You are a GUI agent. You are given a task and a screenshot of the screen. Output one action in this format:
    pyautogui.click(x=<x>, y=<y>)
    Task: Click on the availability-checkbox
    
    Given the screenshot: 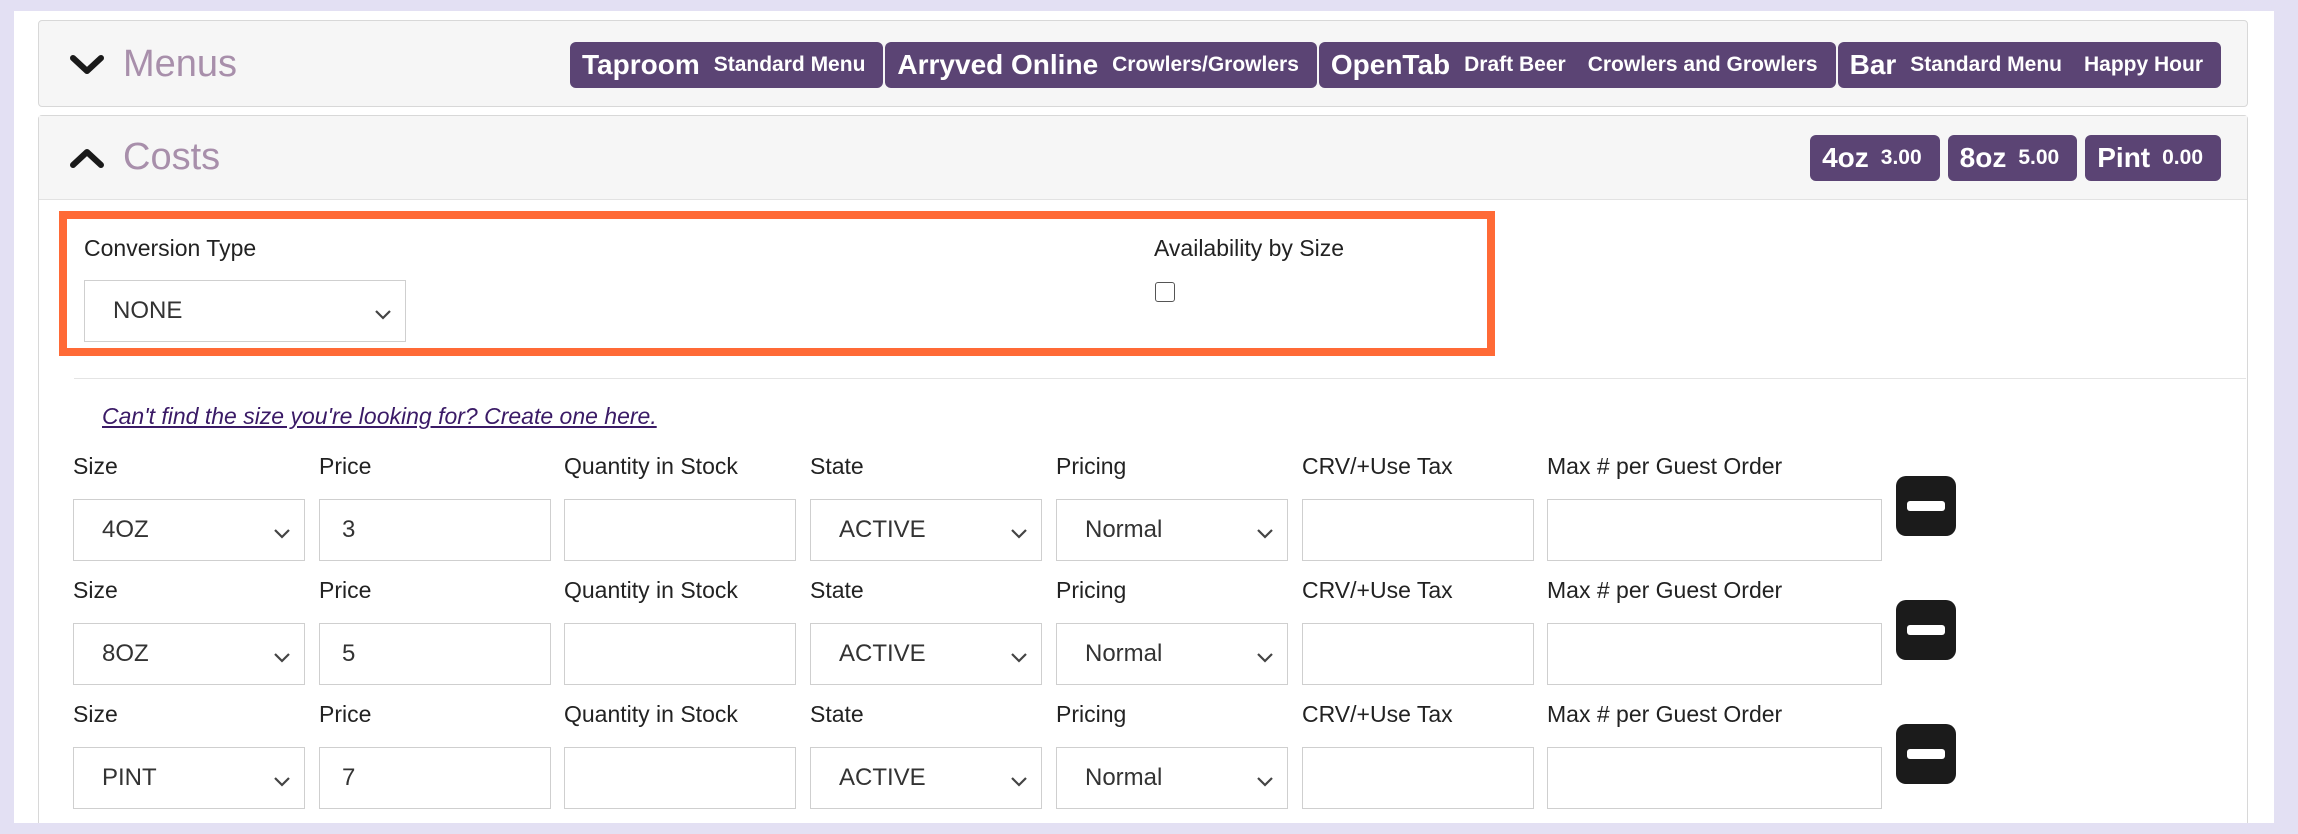 What is the action you would take?
    pyautogui.click(x=1165, y=292)
    